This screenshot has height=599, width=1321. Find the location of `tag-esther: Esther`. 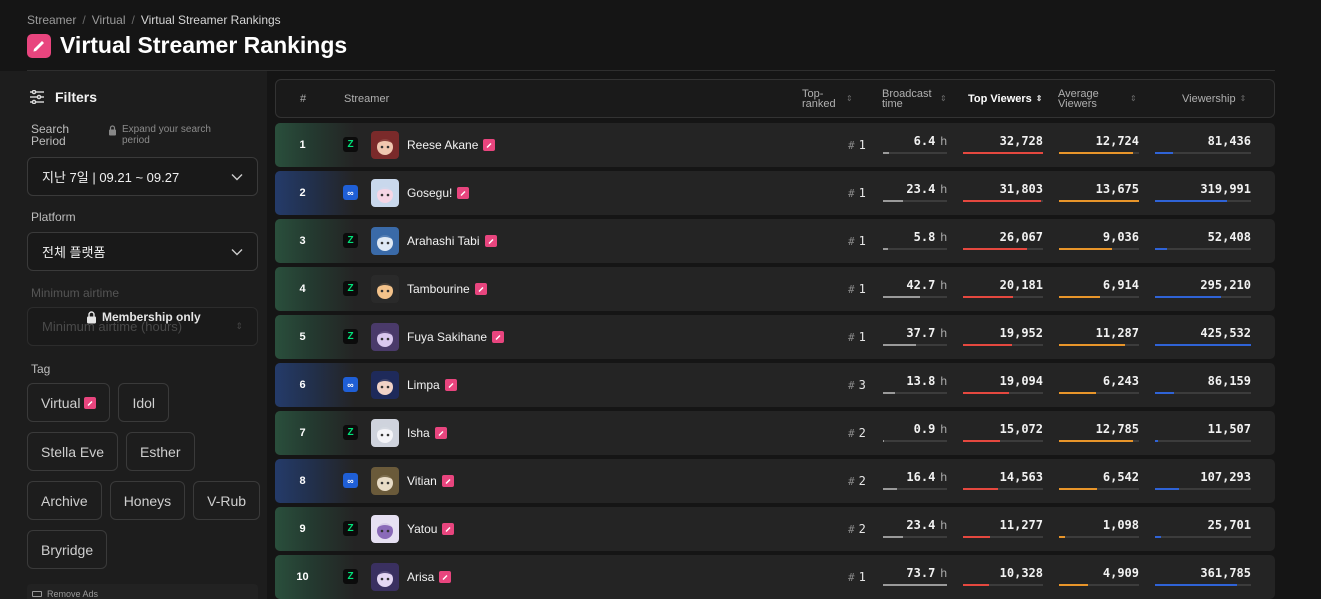

tag-esther: Esther is located at coordinates (160, 451).